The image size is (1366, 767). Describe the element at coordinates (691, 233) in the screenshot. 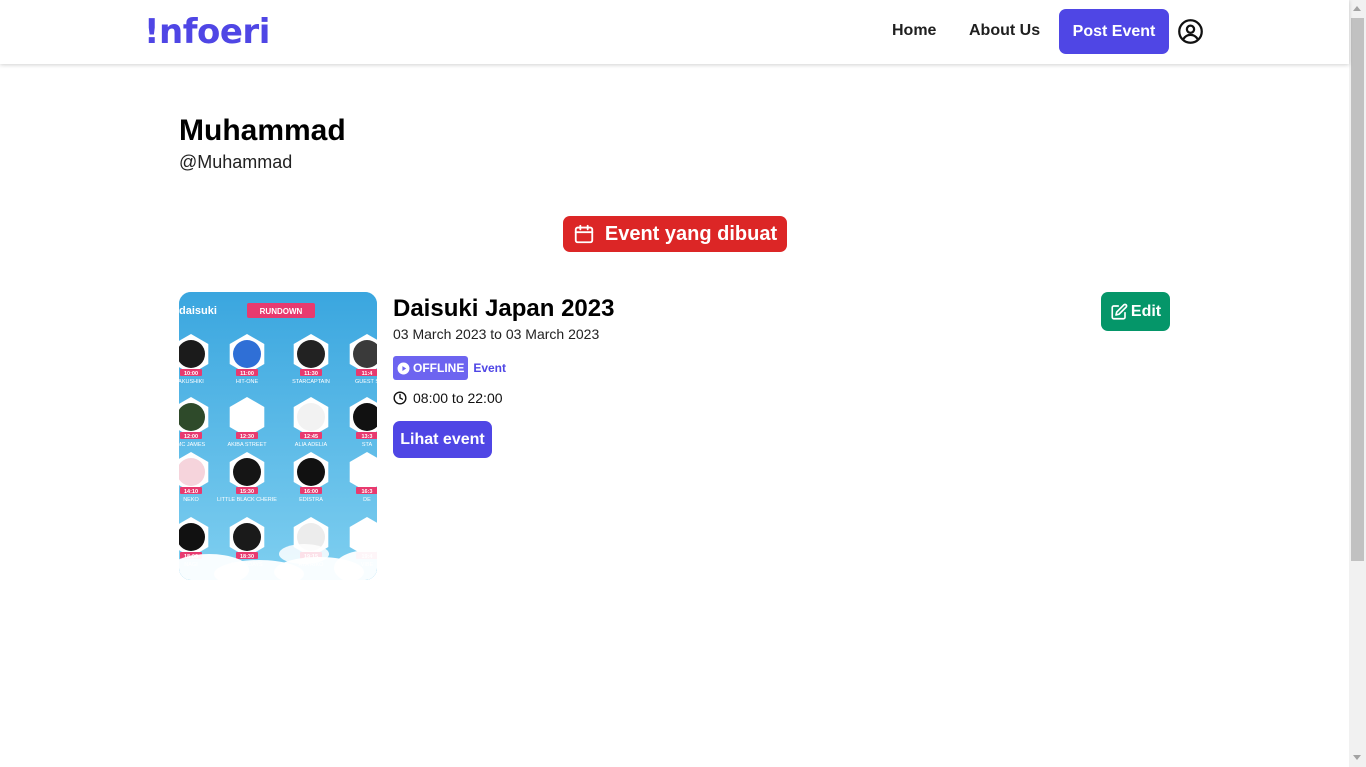

I see `tab-label: Event yang dibuat` at that location.